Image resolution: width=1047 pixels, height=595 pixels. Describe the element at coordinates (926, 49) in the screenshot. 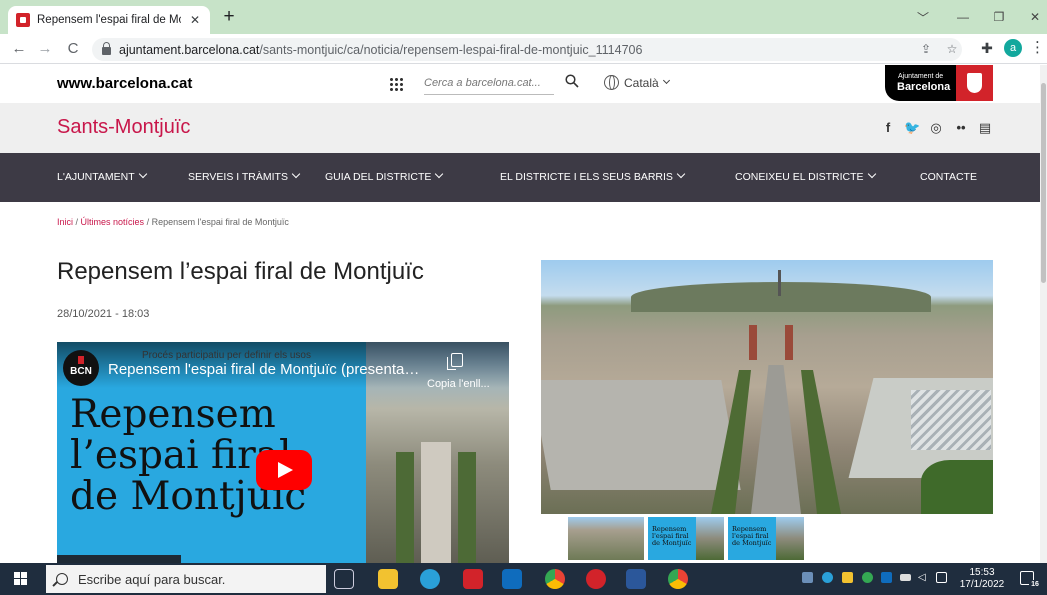

I see `share-icon: ⇪` at that location.